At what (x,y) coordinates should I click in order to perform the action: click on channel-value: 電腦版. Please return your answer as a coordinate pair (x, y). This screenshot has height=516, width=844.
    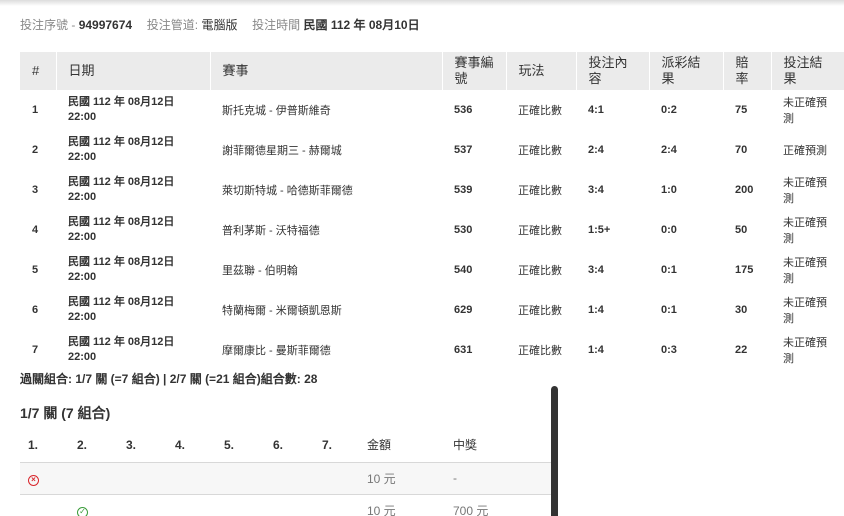
    Looking at the image, I should click on (219, 25).